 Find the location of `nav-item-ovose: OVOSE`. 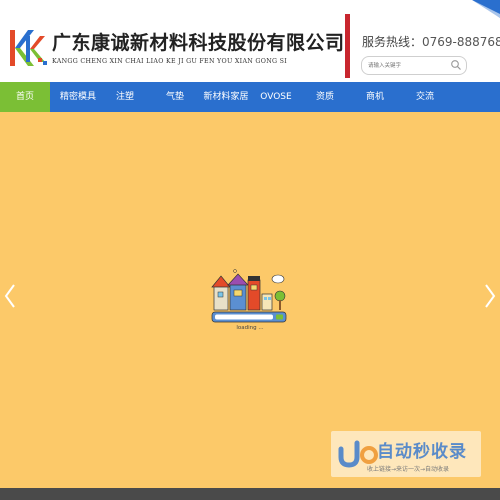

nav-item-ovose: OVOSE is located at coordinates (276, 97).